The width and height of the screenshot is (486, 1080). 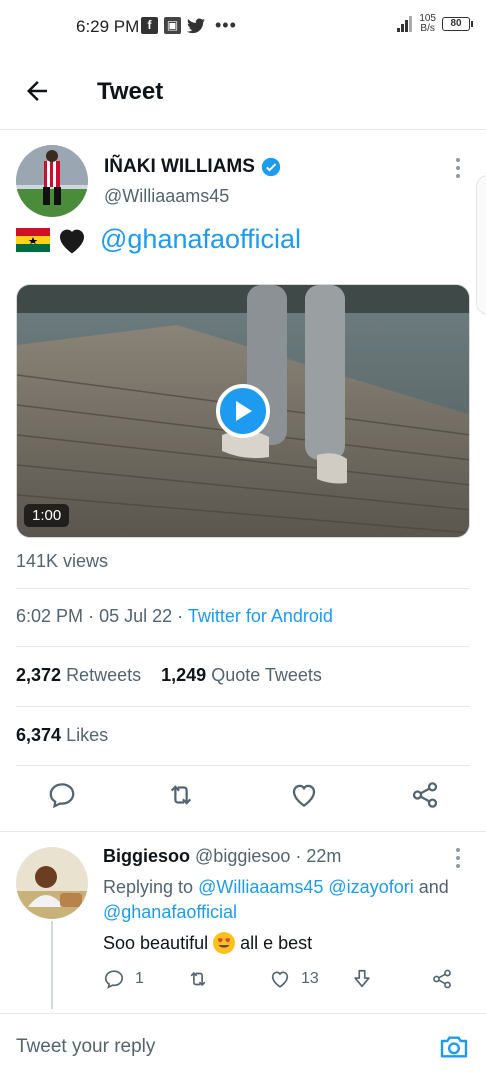 What do you see at coordinates (184, 675) in the screenshot?
I see `quotes-count: 1,249` at bounding box center [184, 675].